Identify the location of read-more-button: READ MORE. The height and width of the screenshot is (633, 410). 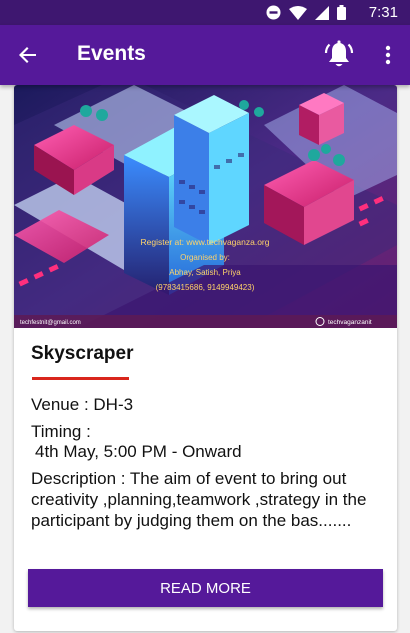
(205, 588).